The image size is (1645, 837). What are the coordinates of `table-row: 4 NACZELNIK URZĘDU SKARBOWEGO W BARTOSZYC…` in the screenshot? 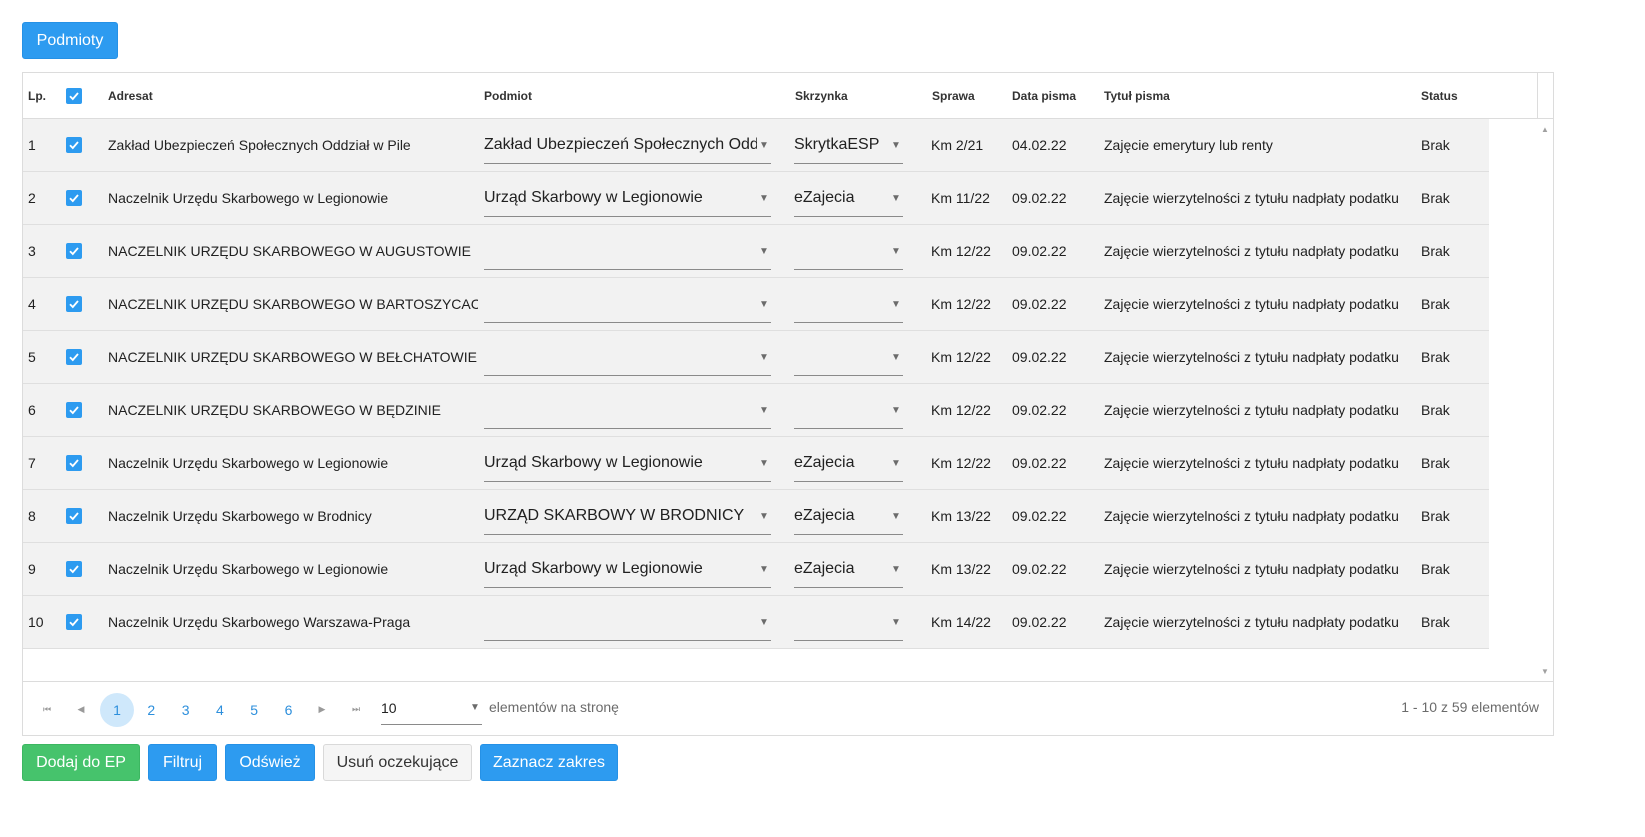 It's located at (756, 304).